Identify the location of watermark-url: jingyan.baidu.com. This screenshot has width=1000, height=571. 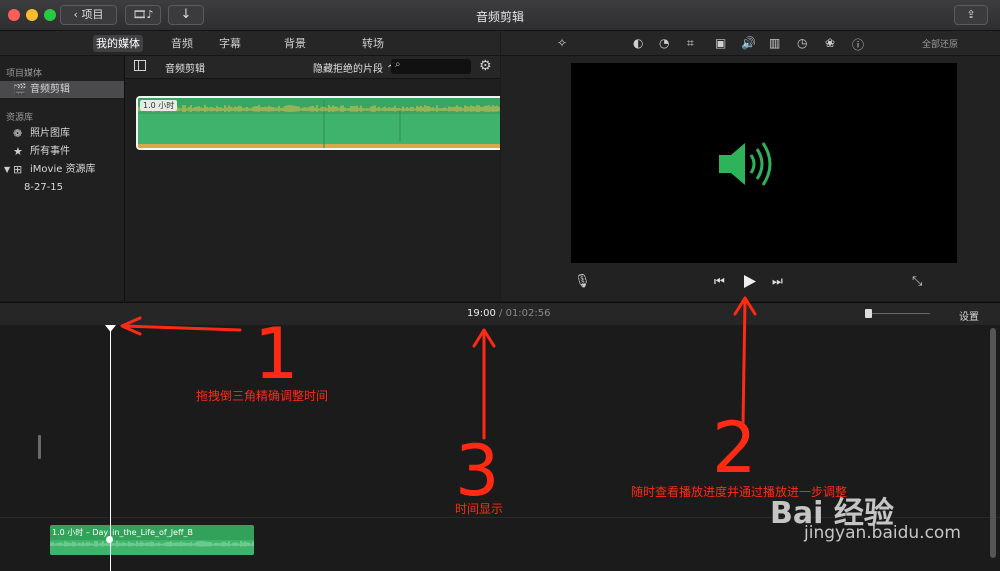
(882, 533).